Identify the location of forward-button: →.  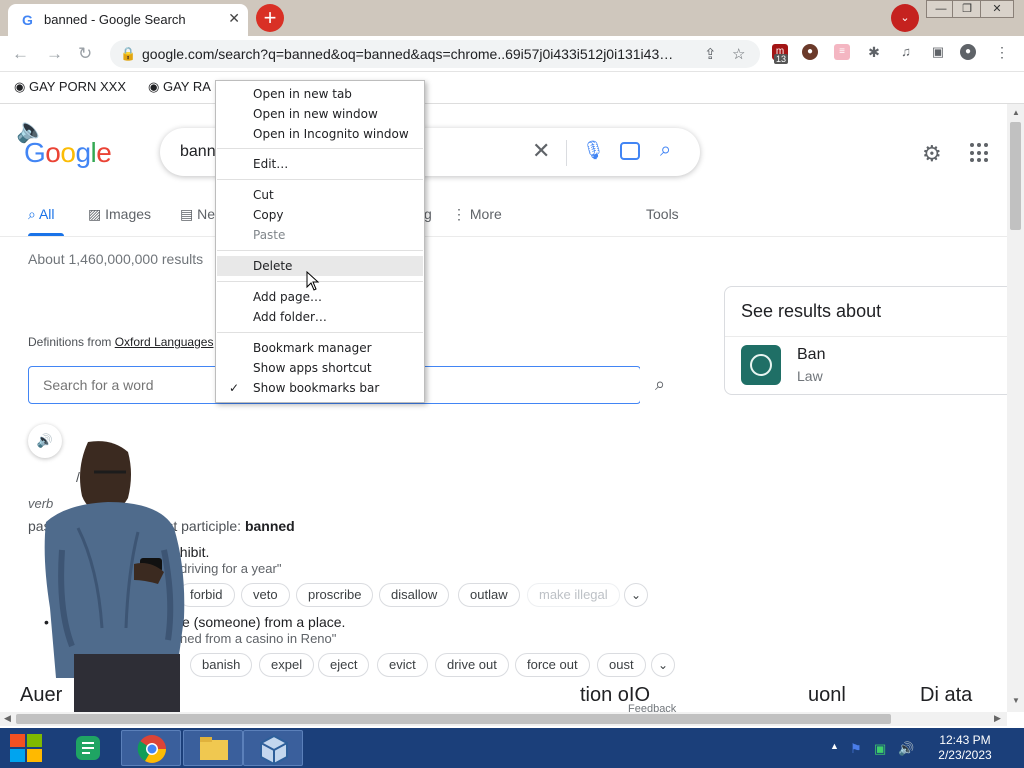
(54, 54).